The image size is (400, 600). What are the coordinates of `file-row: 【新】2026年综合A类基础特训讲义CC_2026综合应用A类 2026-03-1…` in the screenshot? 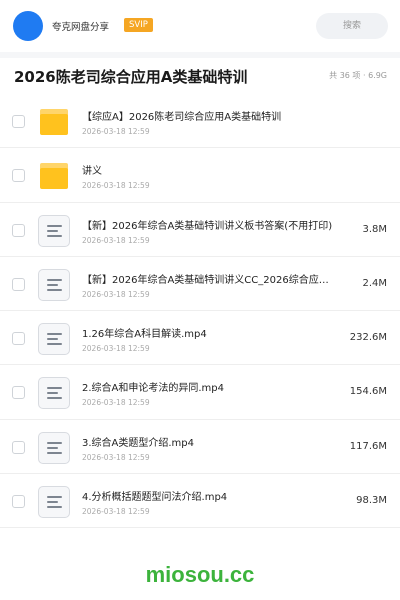 It's located at (200, 284).